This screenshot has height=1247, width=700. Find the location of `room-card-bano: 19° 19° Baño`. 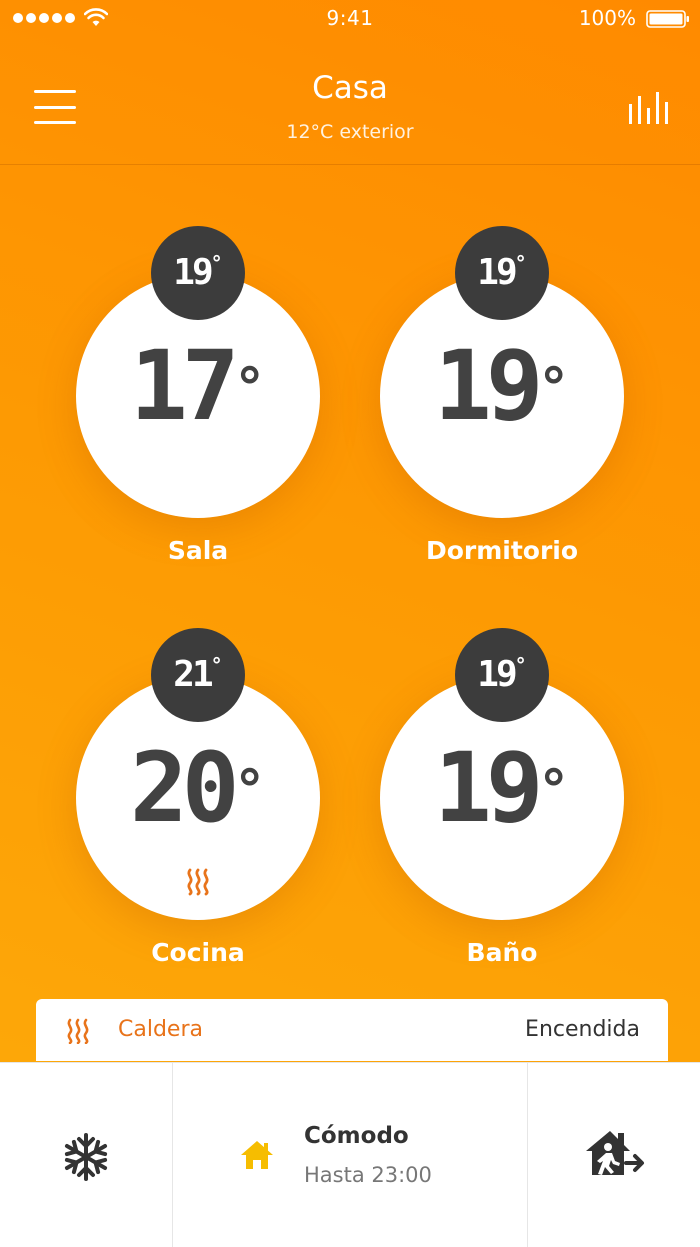

room-card-bano: 19° 19° Baño is located at coordinates (502, 808).